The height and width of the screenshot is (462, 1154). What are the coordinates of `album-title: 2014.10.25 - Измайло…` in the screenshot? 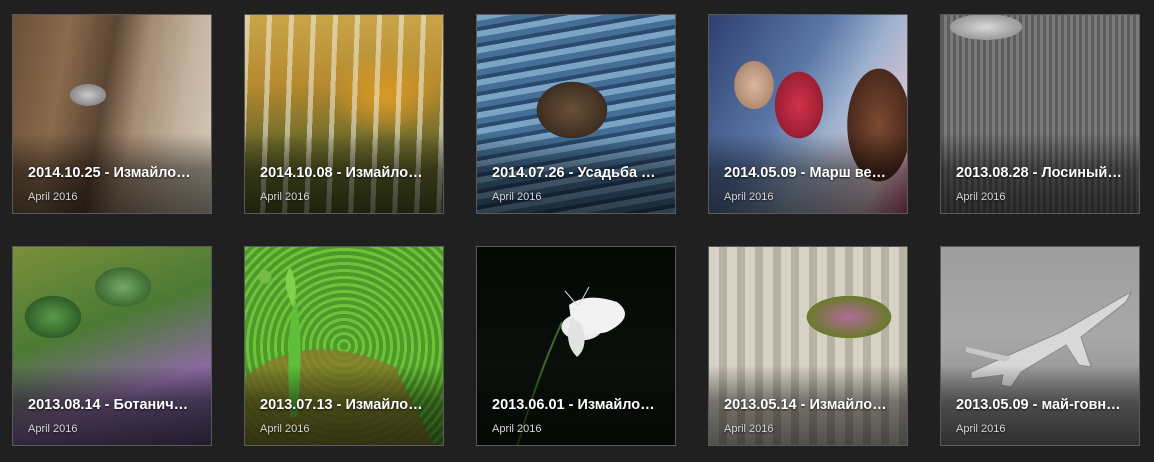 It's located at (109, 173).